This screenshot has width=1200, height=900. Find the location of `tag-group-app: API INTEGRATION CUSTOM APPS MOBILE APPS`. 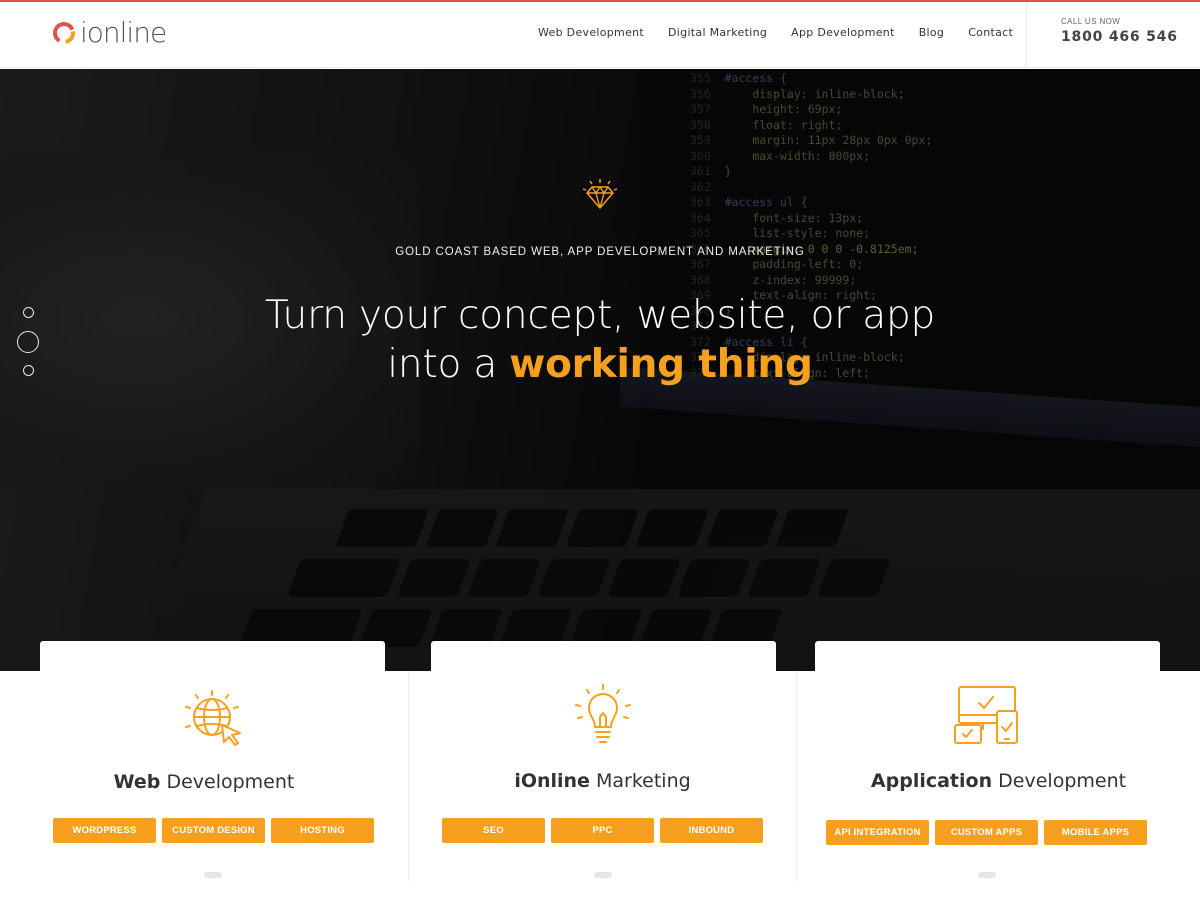

tag-group-app: API INTEGRATION CUSTOM APPS MOBILE APPS is located at coordinates (989, 832).